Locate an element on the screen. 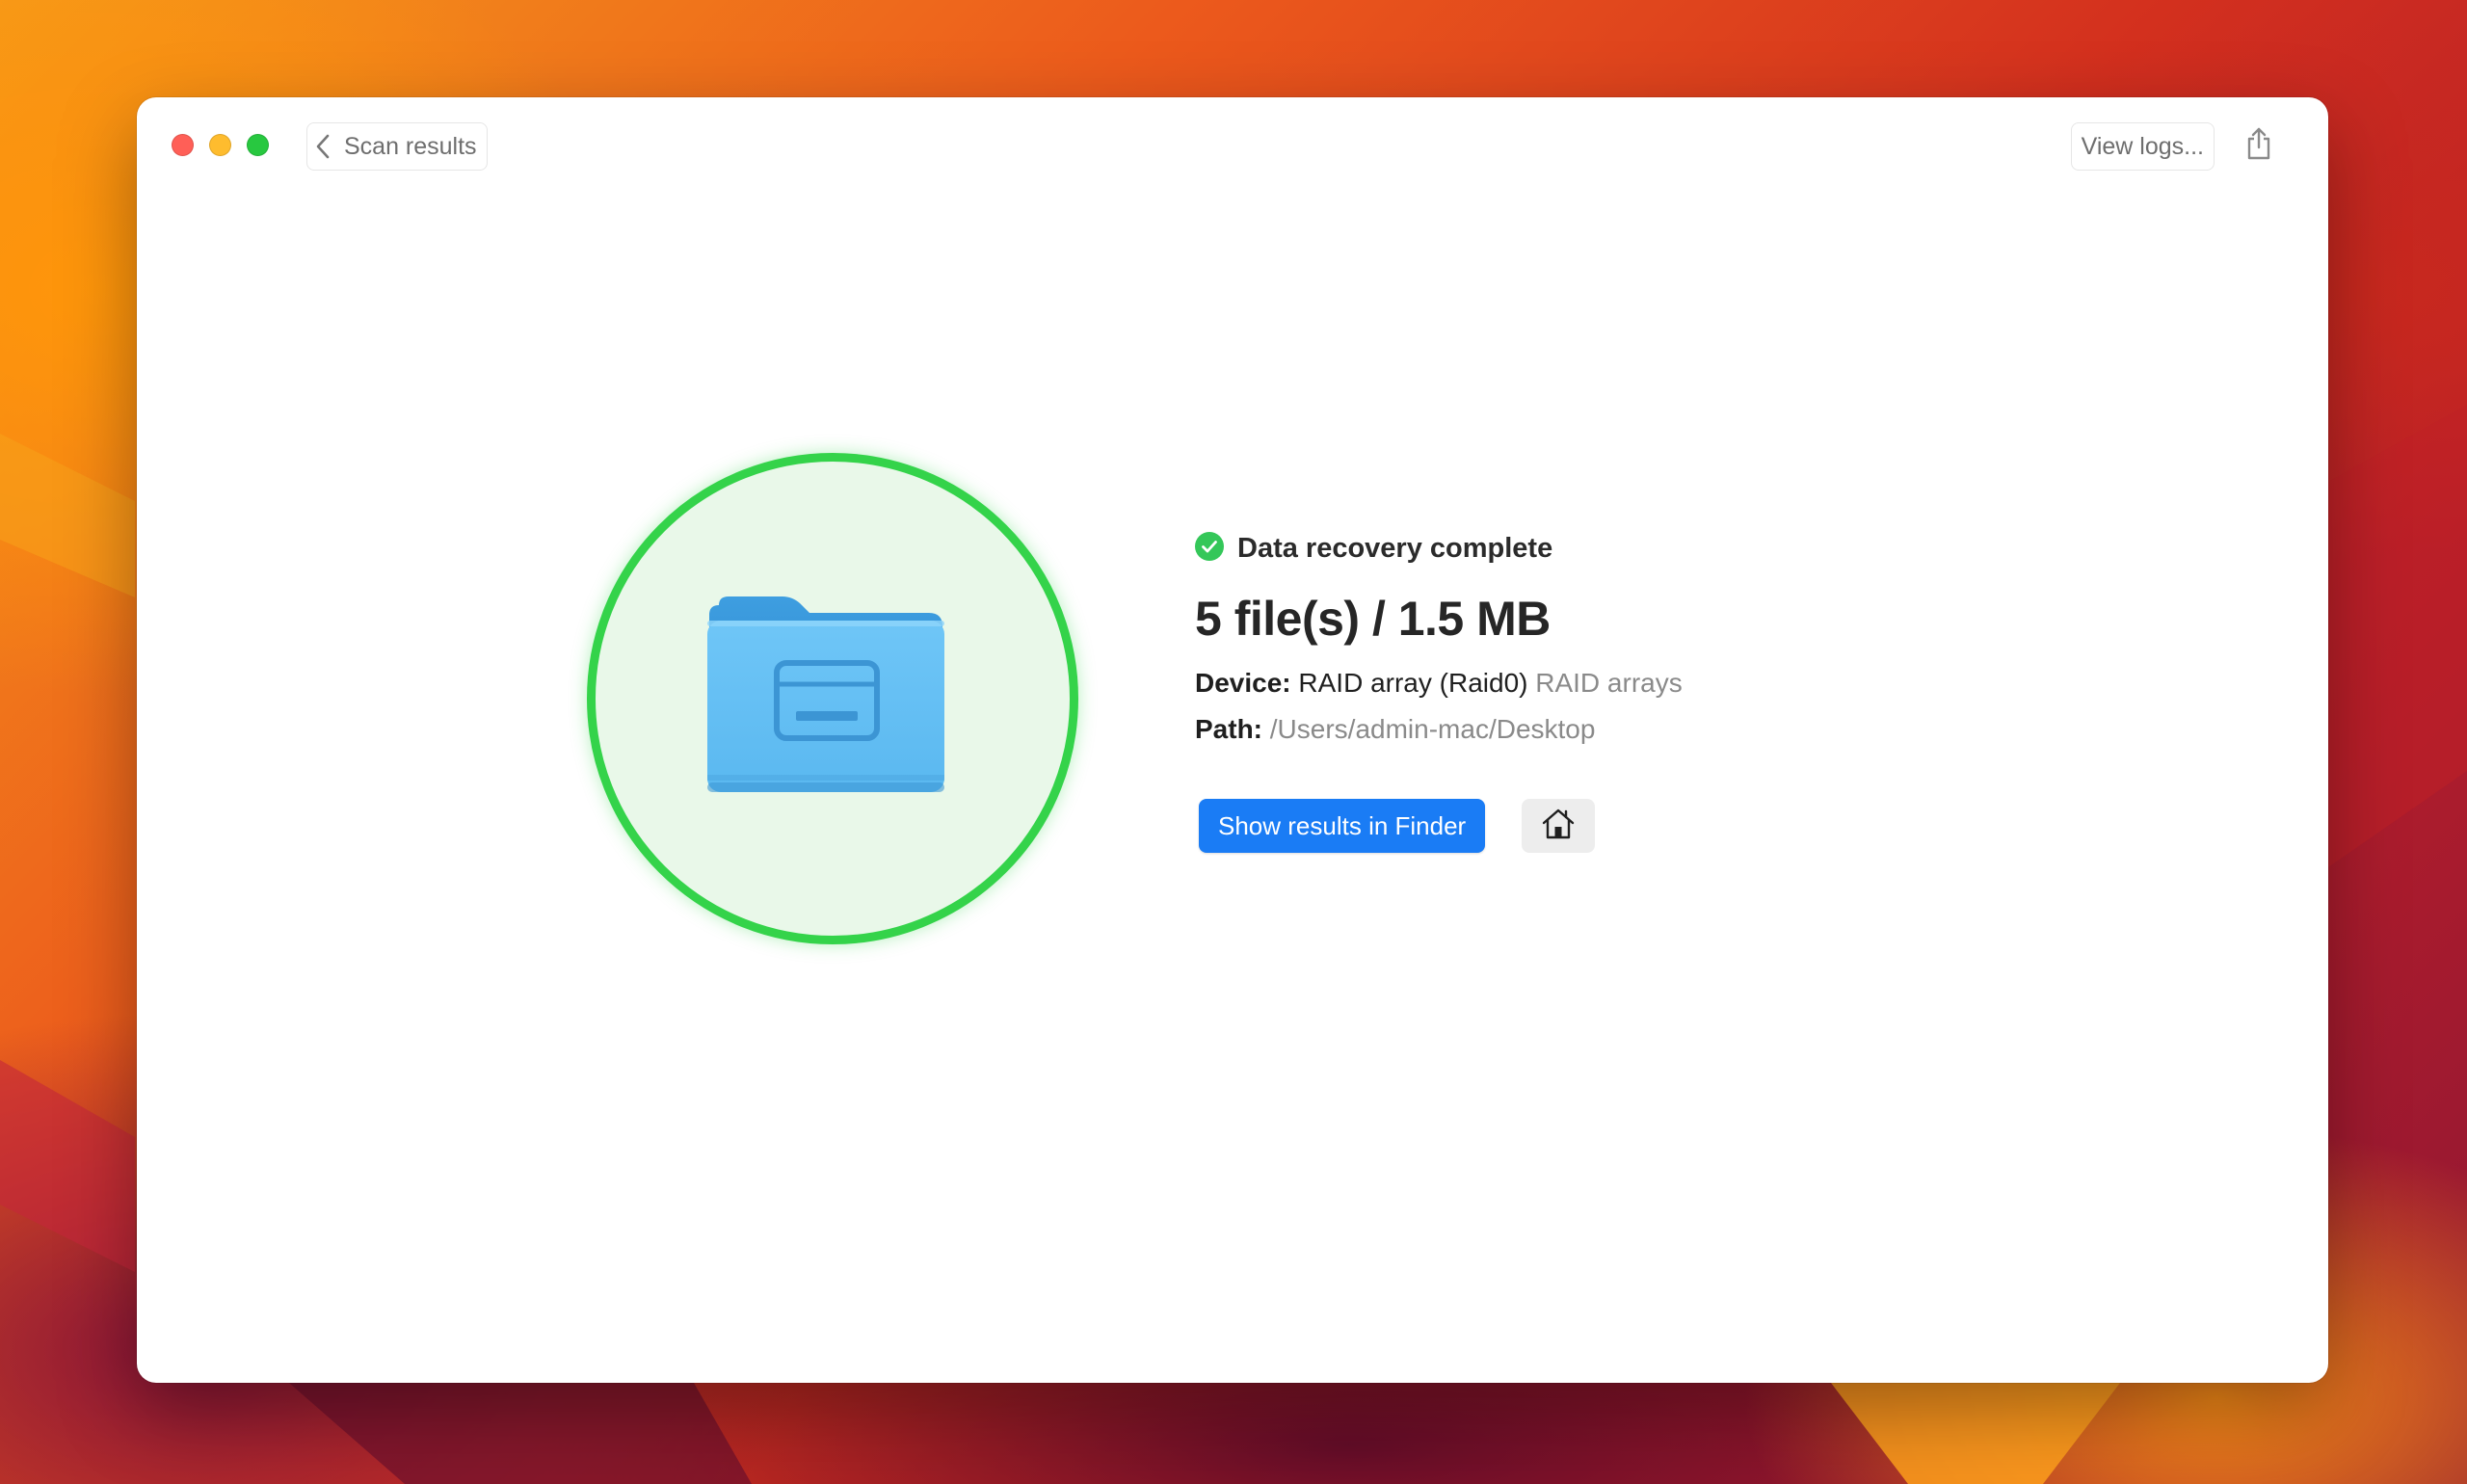  checkmark-circle-icon is located at coordinates (1209, 548).